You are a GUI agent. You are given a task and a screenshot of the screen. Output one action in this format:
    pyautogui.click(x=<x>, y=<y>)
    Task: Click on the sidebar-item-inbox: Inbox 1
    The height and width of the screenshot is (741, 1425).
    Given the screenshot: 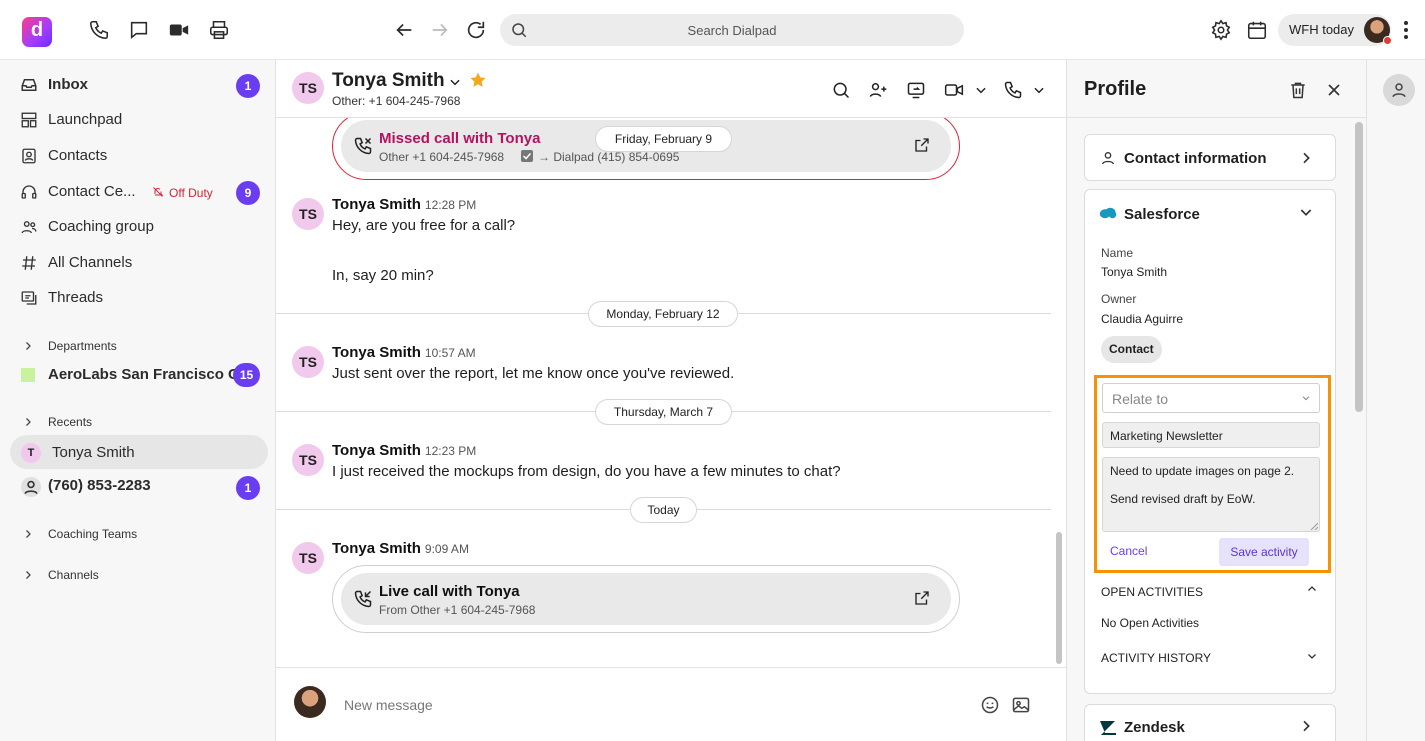 What is the action you would take?
    pyautogui.click(x=139, y=85)
    